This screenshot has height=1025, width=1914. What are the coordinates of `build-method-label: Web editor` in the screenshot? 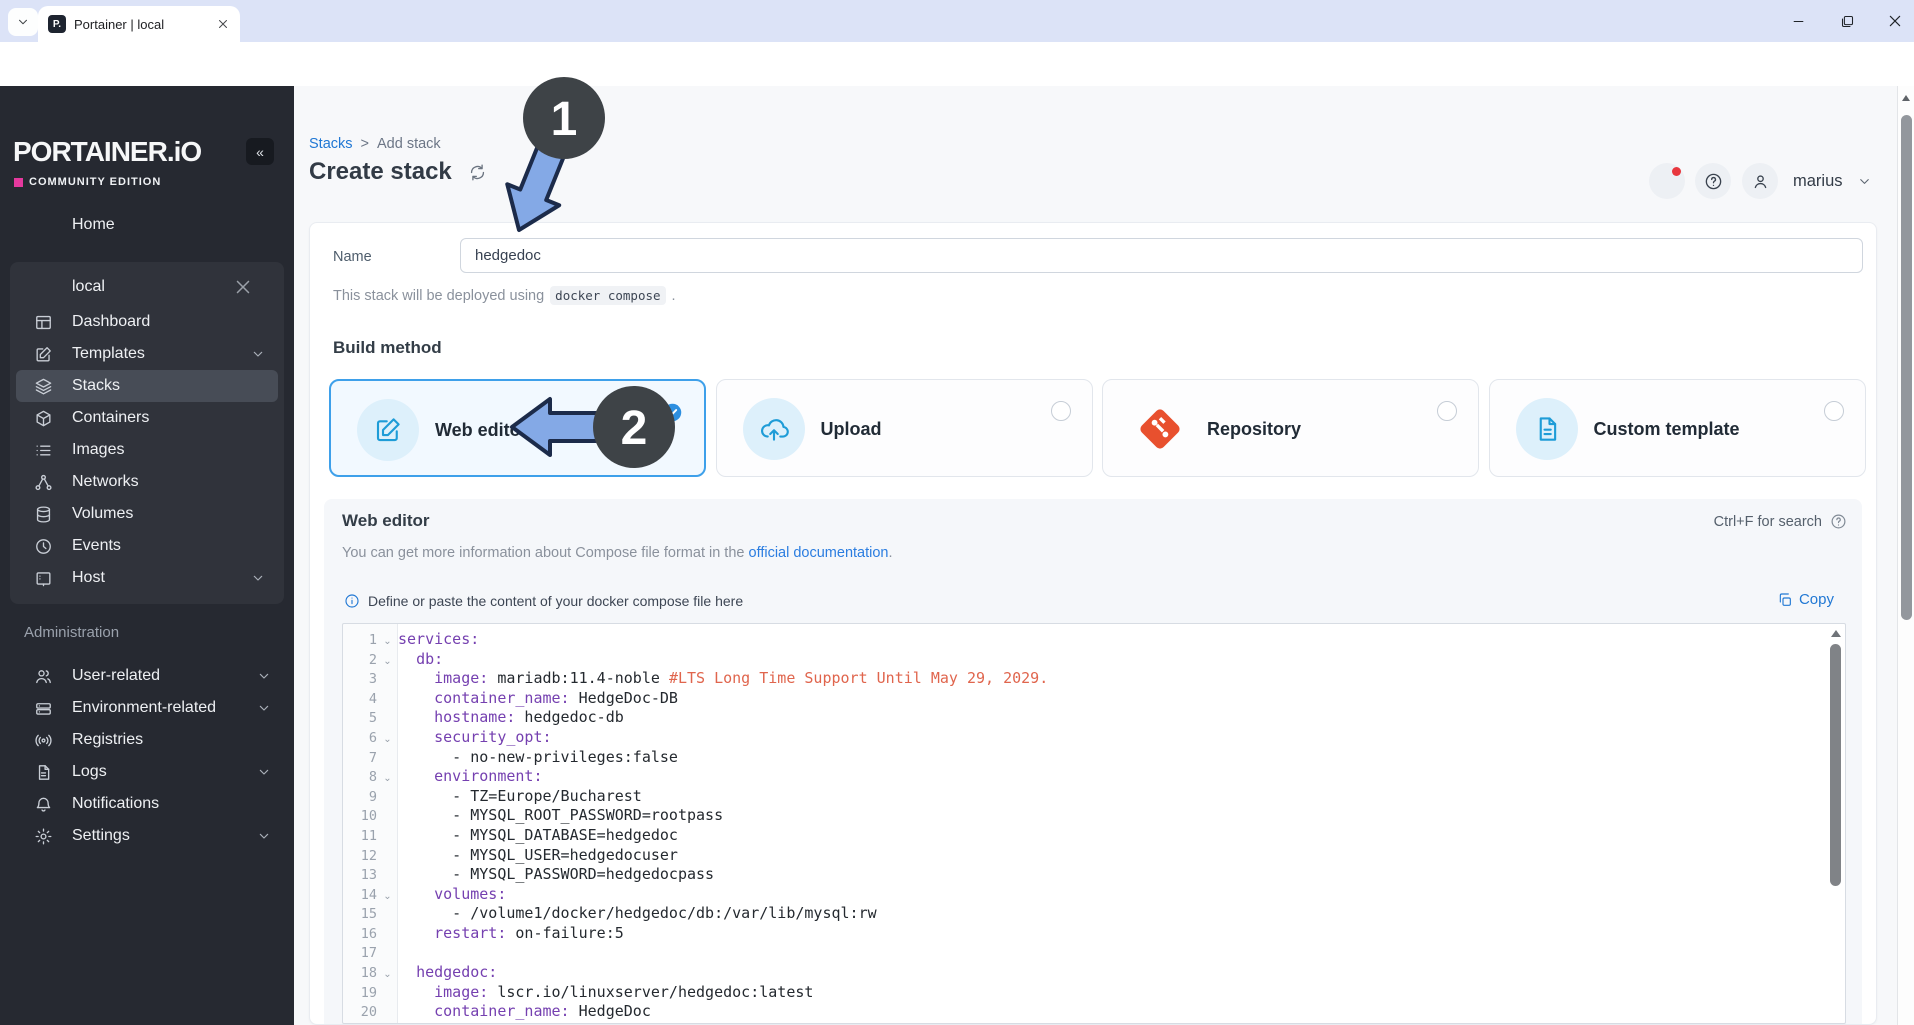 It's located at (481, 429).